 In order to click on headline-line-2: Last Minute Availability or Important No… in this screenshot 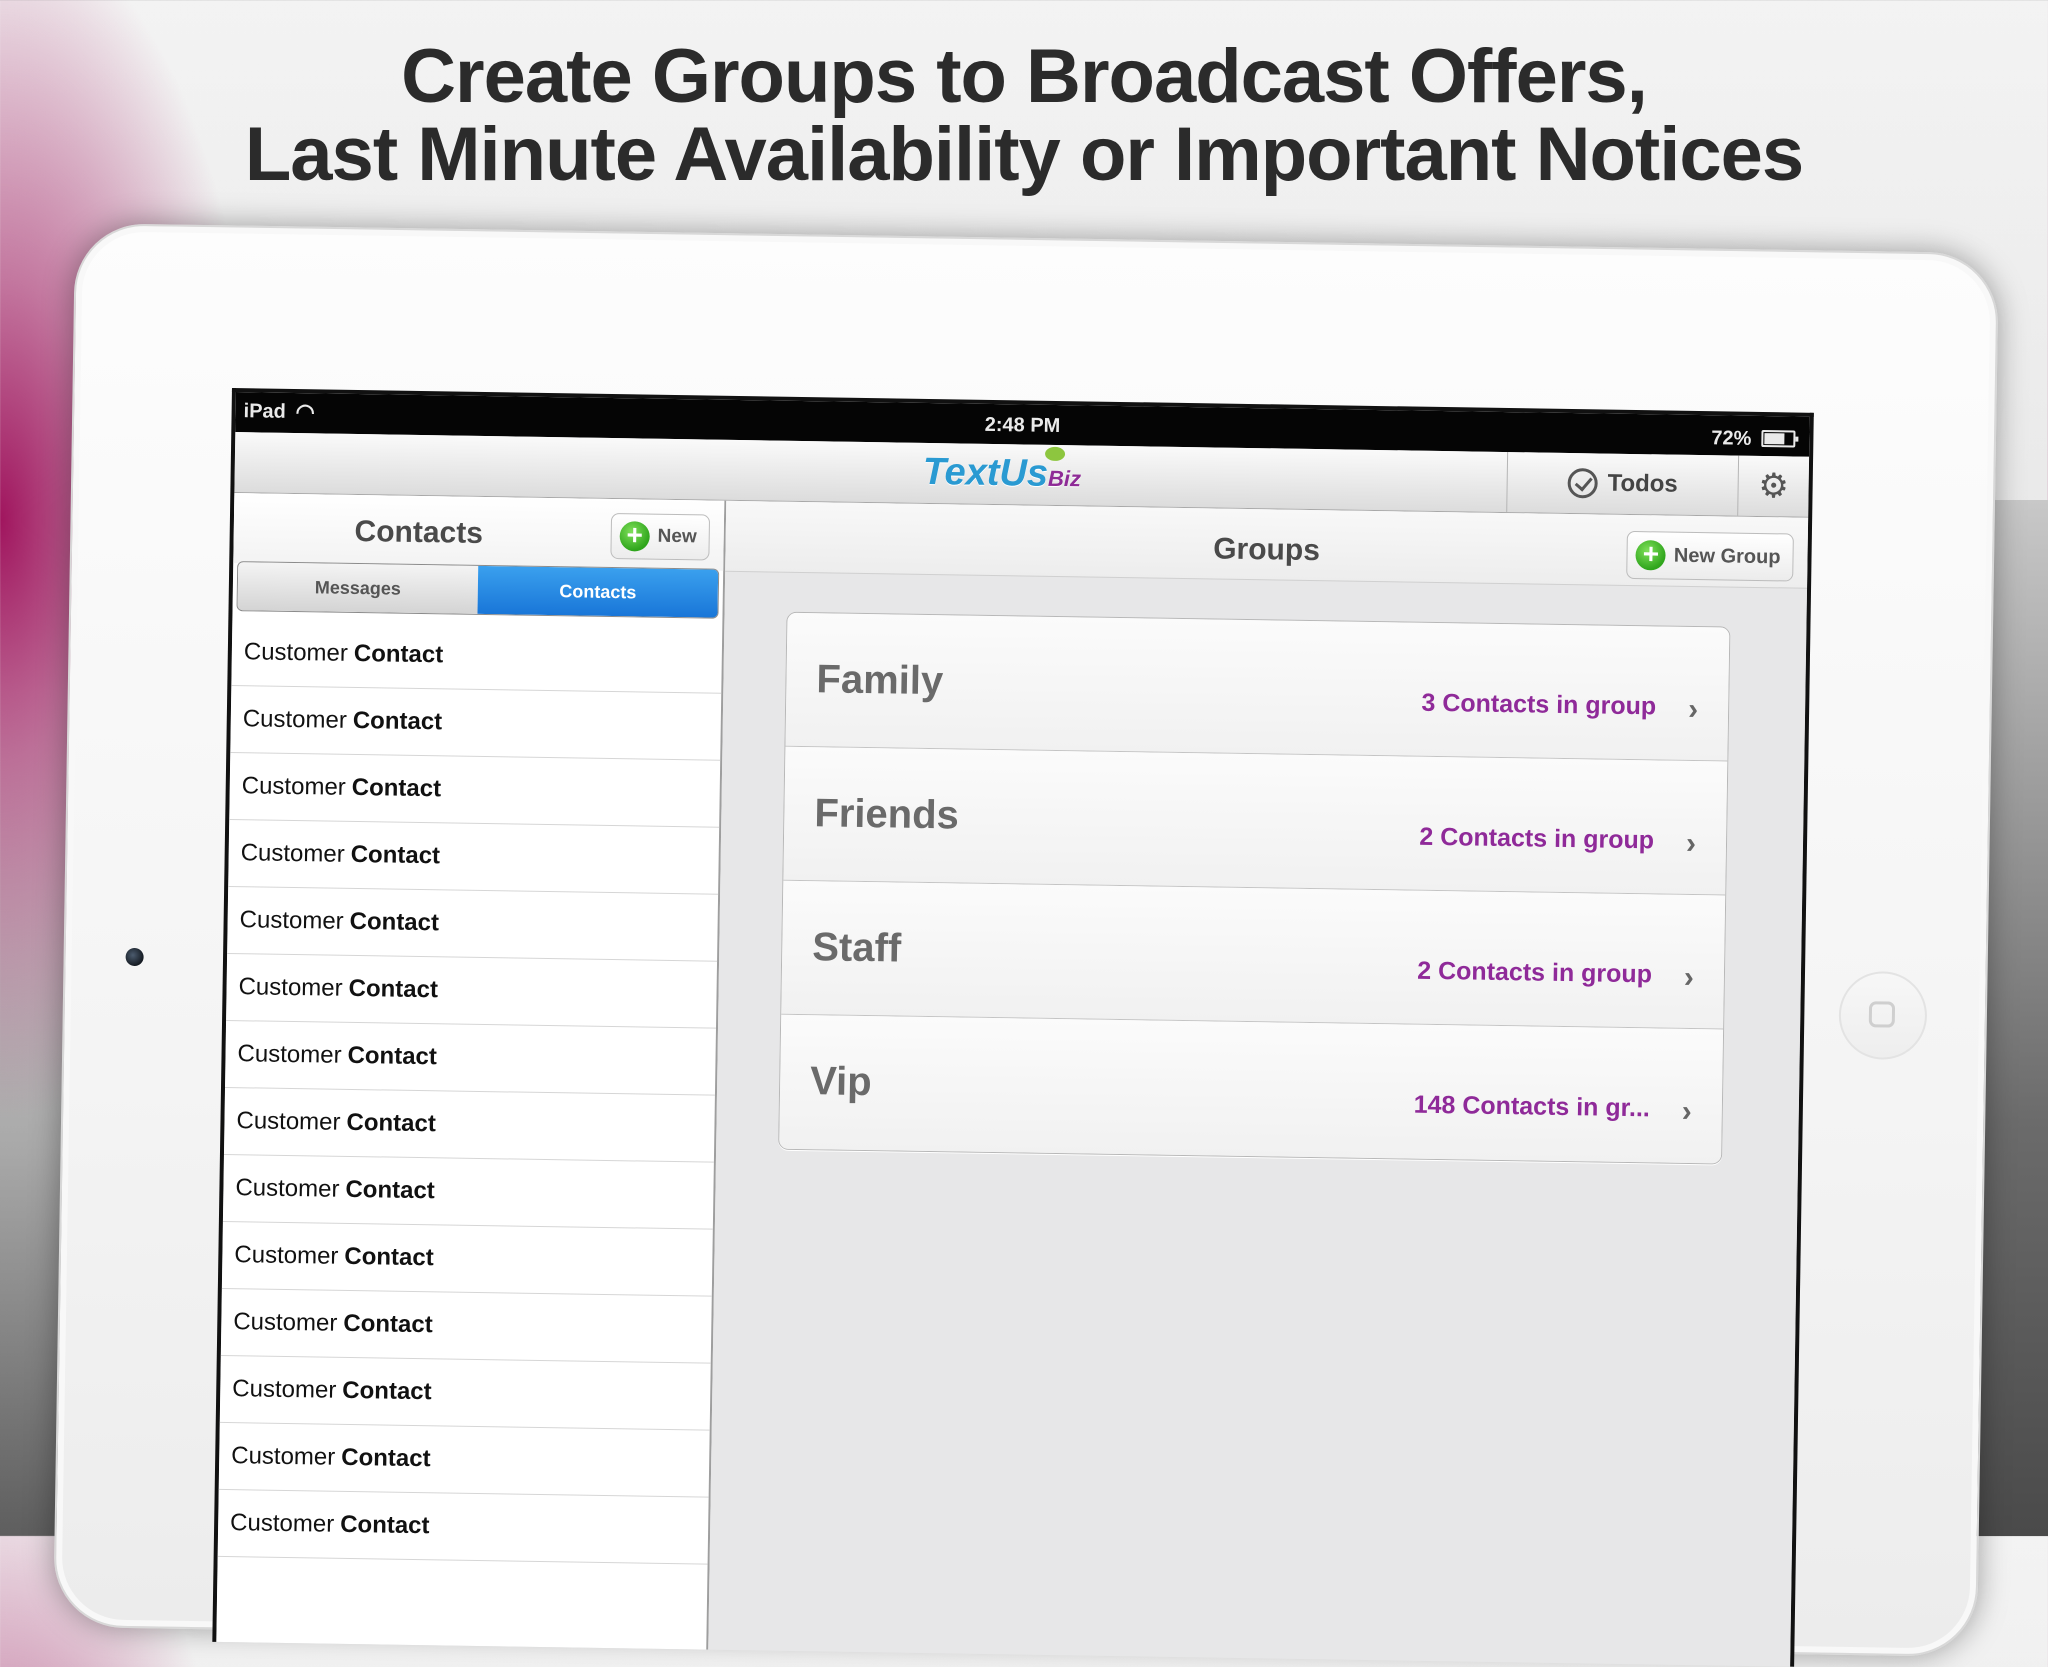, I will do `click(1024, 154)`.